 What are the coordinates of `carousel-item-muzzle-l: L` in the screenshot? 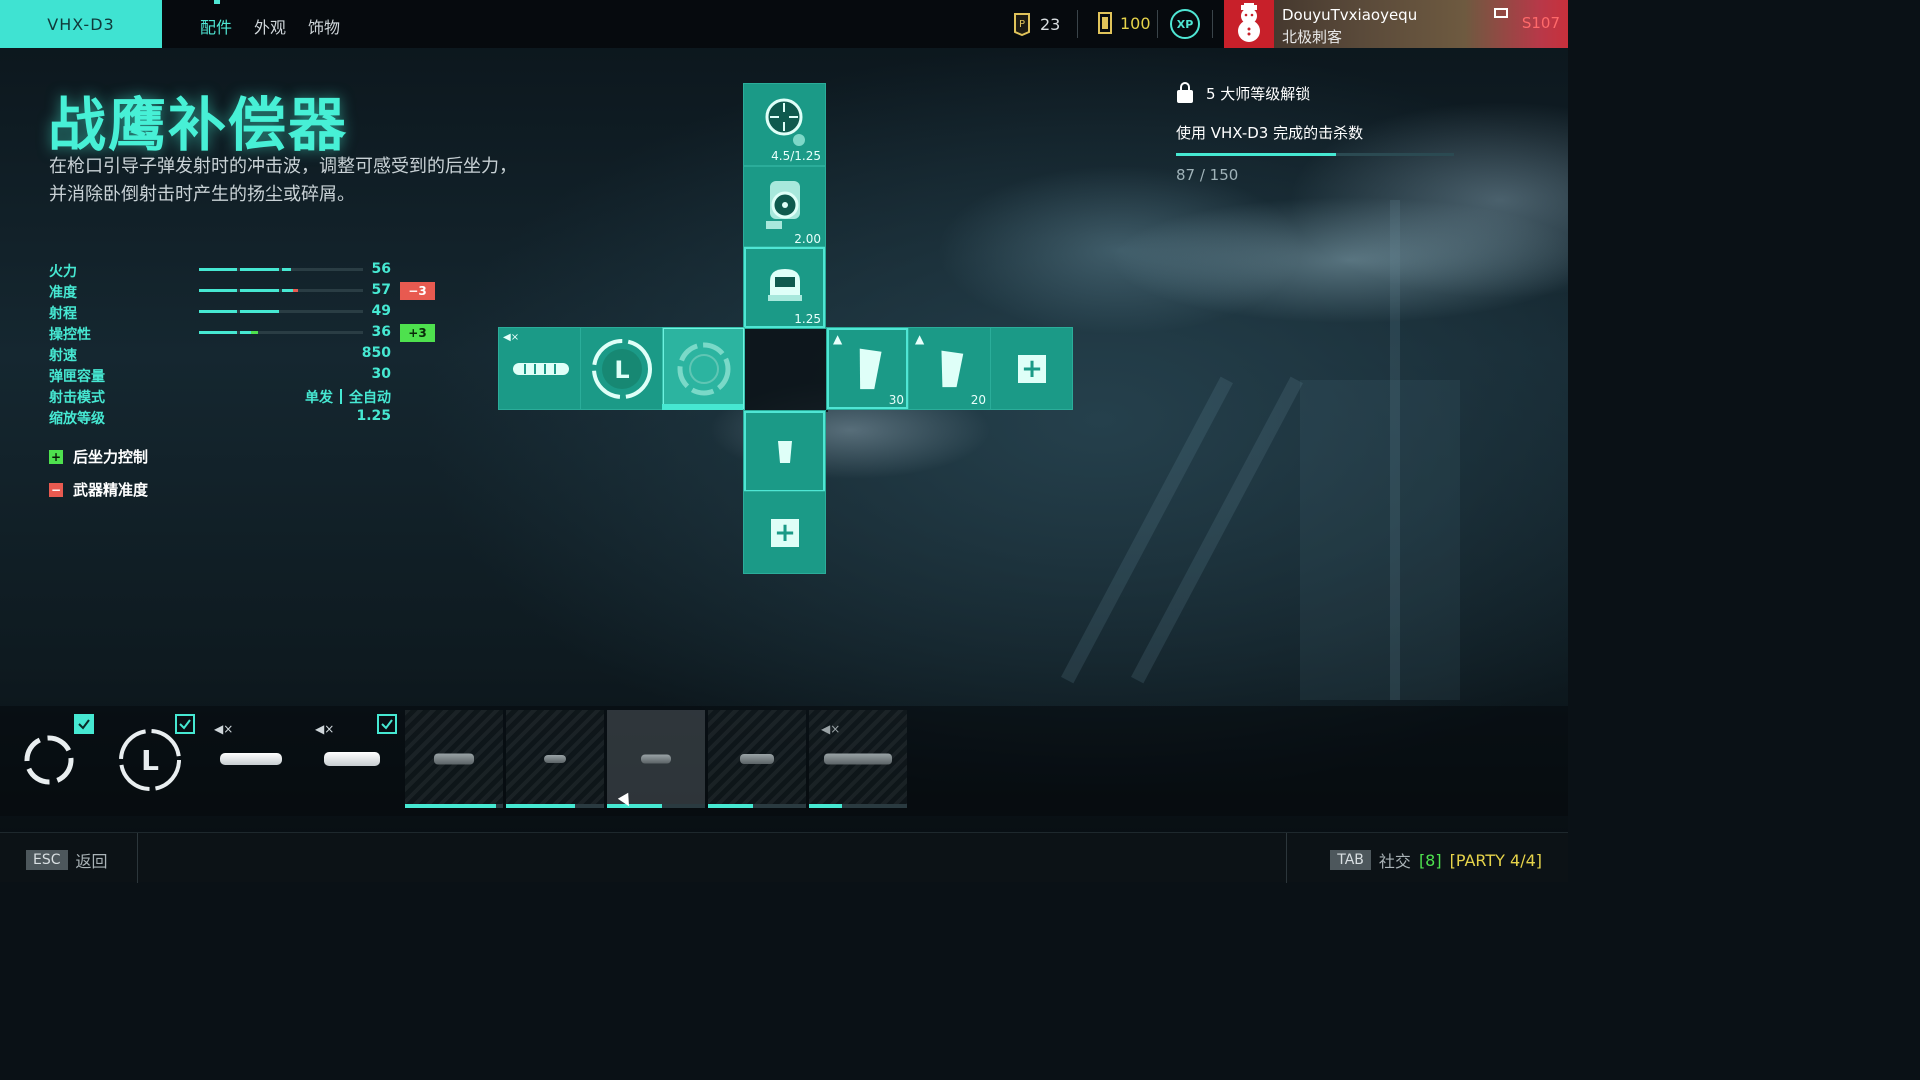 It's located at (150, 759).